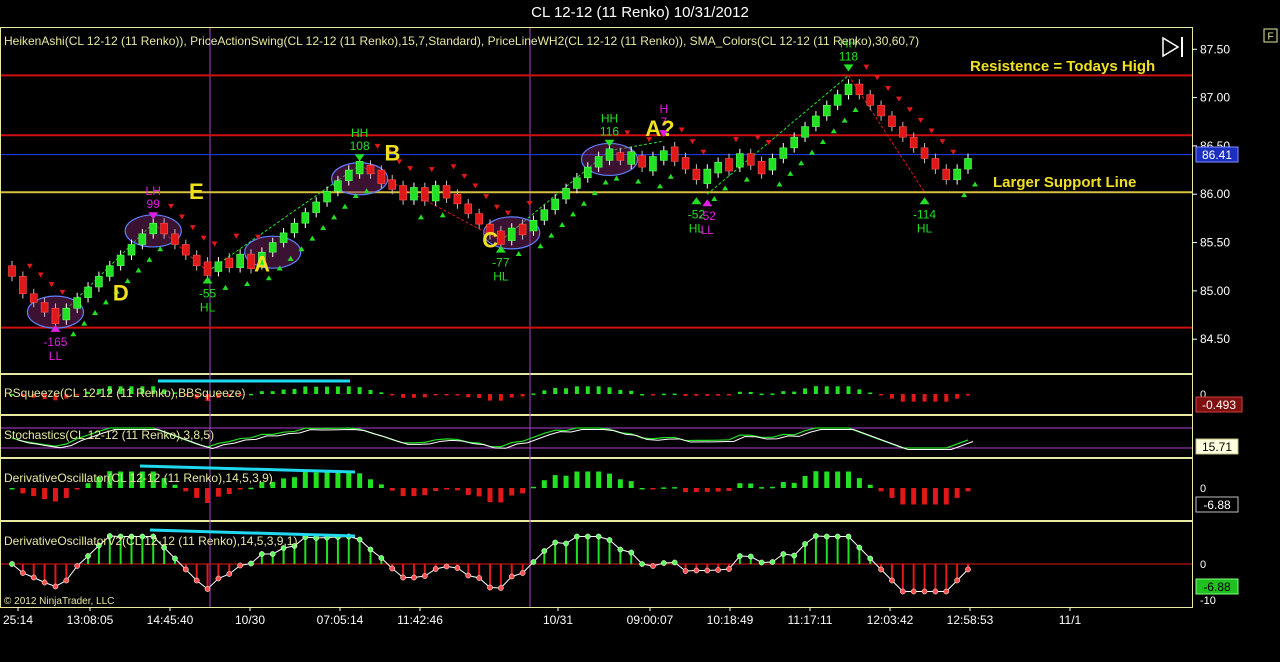 The image size is (1280, 662). I want to click on swing-value-label: -165, so click(55, 342).